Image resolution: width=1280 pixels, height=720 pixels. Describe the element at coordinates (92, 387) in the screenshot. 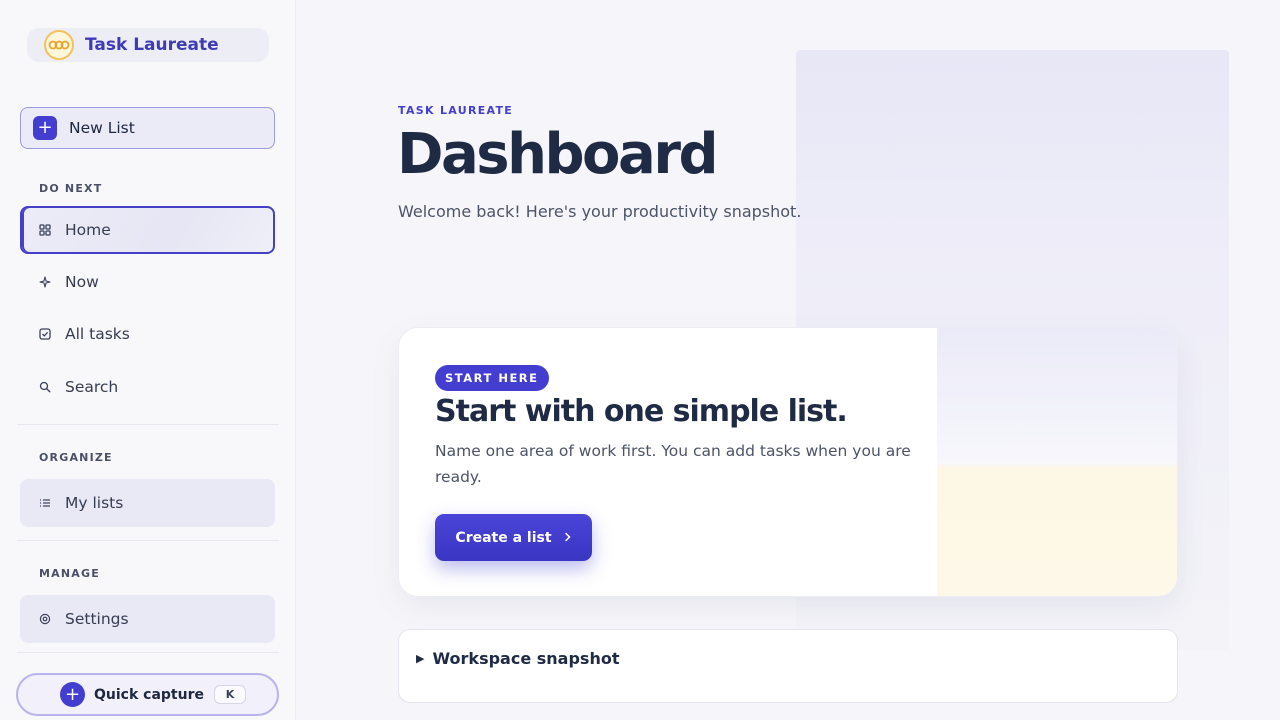

I see `sidebar-item-label: Search` at that location.